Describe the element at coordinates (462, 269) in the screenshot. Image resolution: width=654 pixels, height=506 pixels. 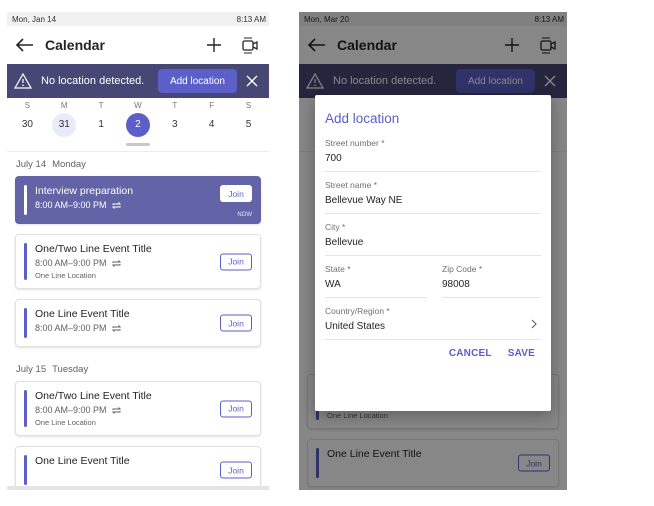
I see `field-label: Zip Code *` at that location.